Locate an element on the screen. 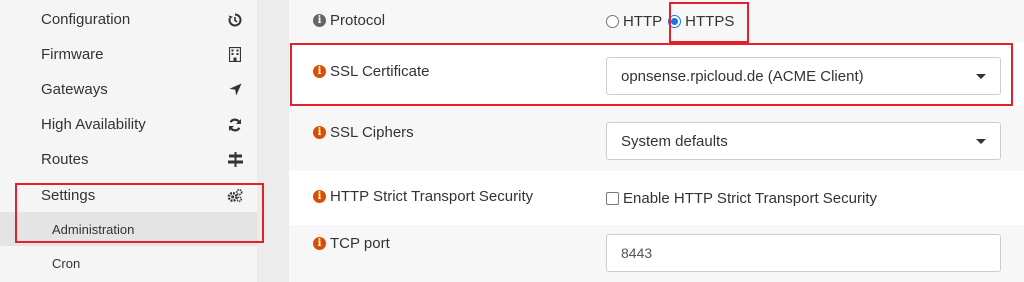  sidebar-item-label: Settings is located at coordinates (68, 195).